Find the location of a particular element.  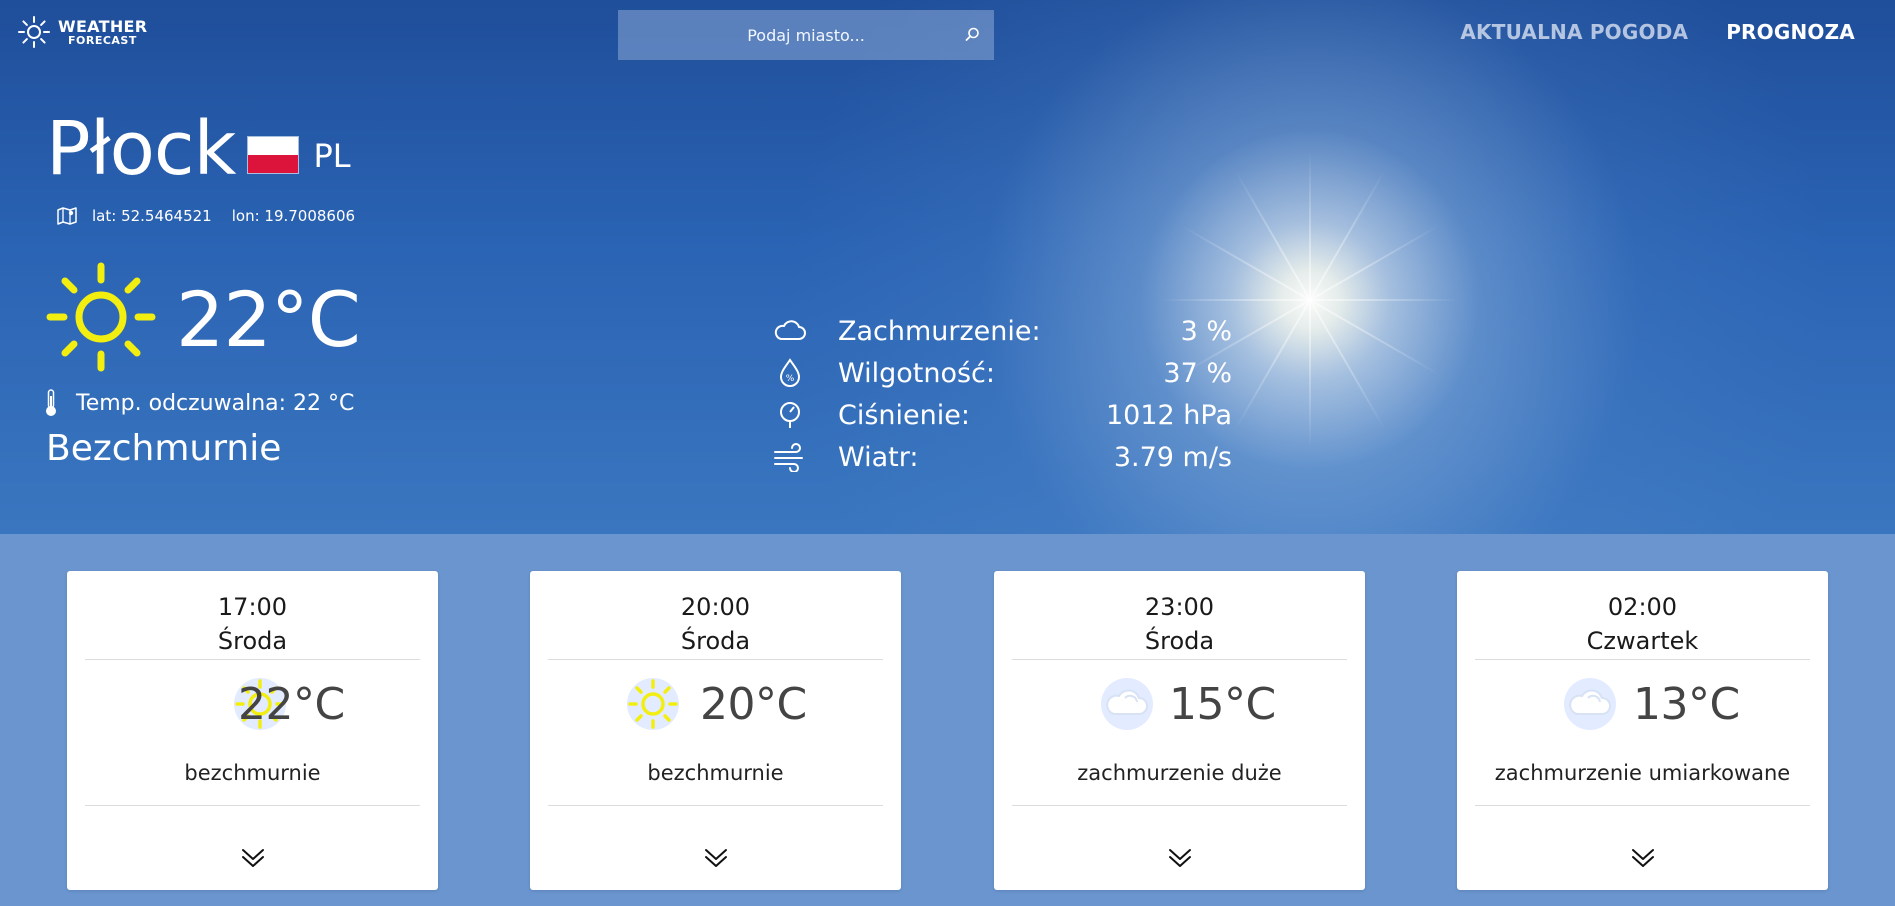

feels-like: Temp. odczuwalna: 22 °C is located at coordinates (199, 403).